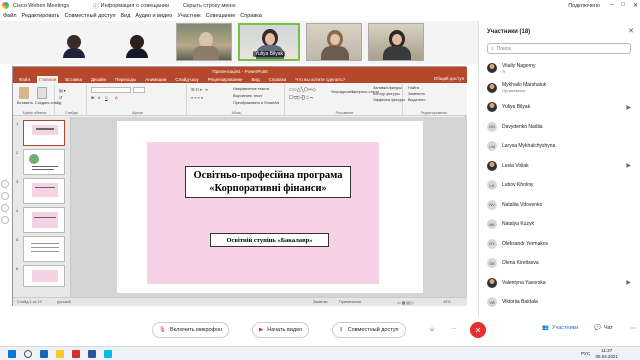 This screenshot has width=640, height=360. What do you see at coordinates (561, 224) in the screenshot?
I see `participant-row: NK Natalya Kuzyk` at bounding box center [561, 224].